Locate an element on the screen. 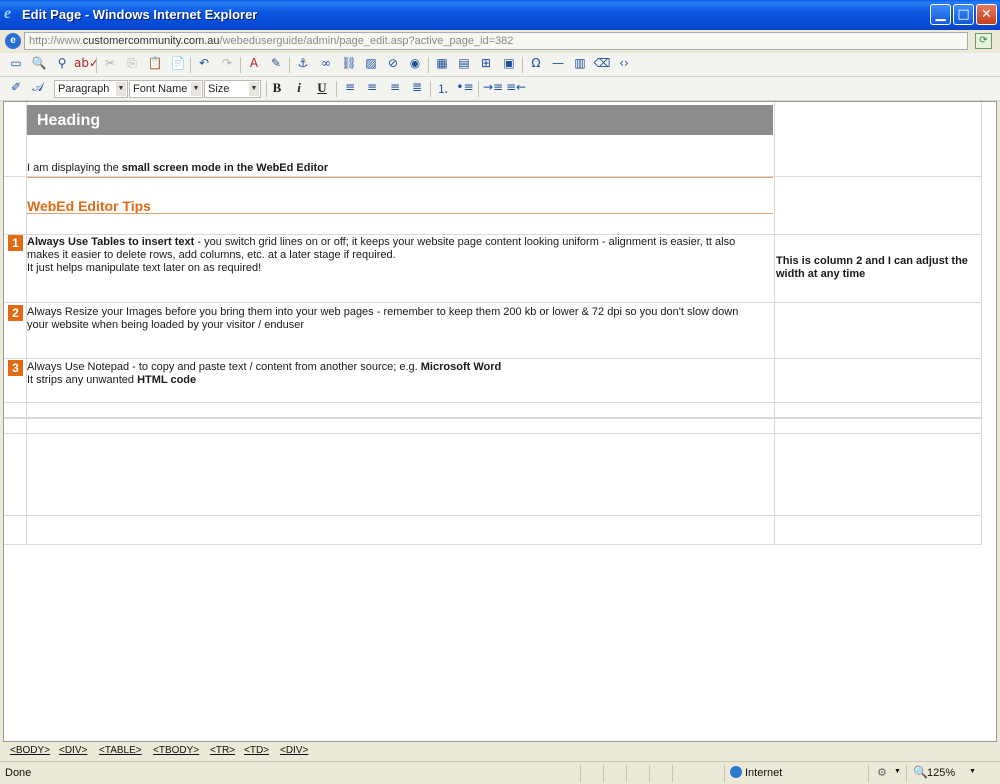  dom-path-tag: <TD> is located at coordinates (256, 750).